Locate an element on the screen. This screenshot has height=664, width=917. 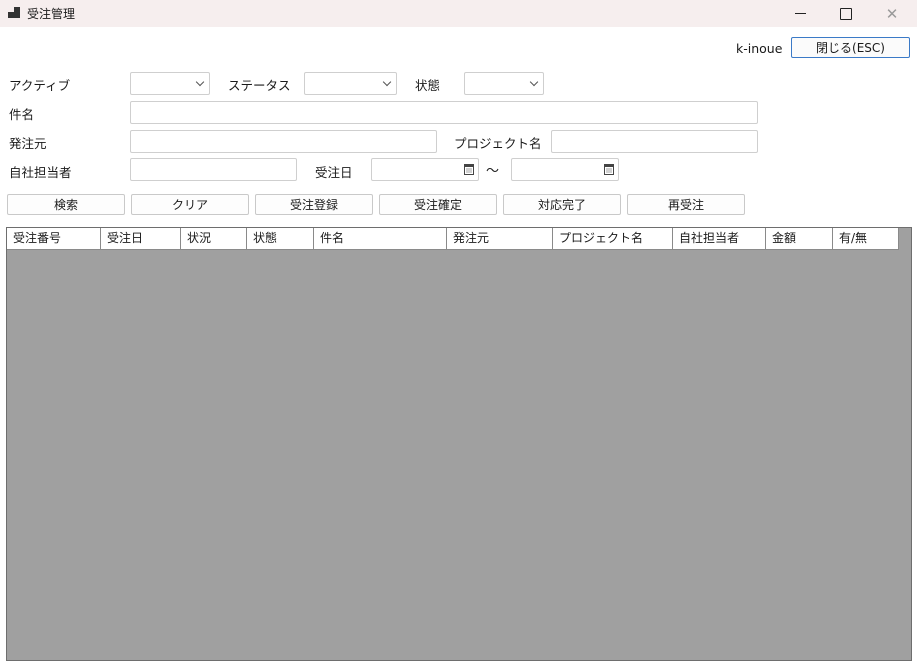
subject-input is located at coordinates (444, 112).